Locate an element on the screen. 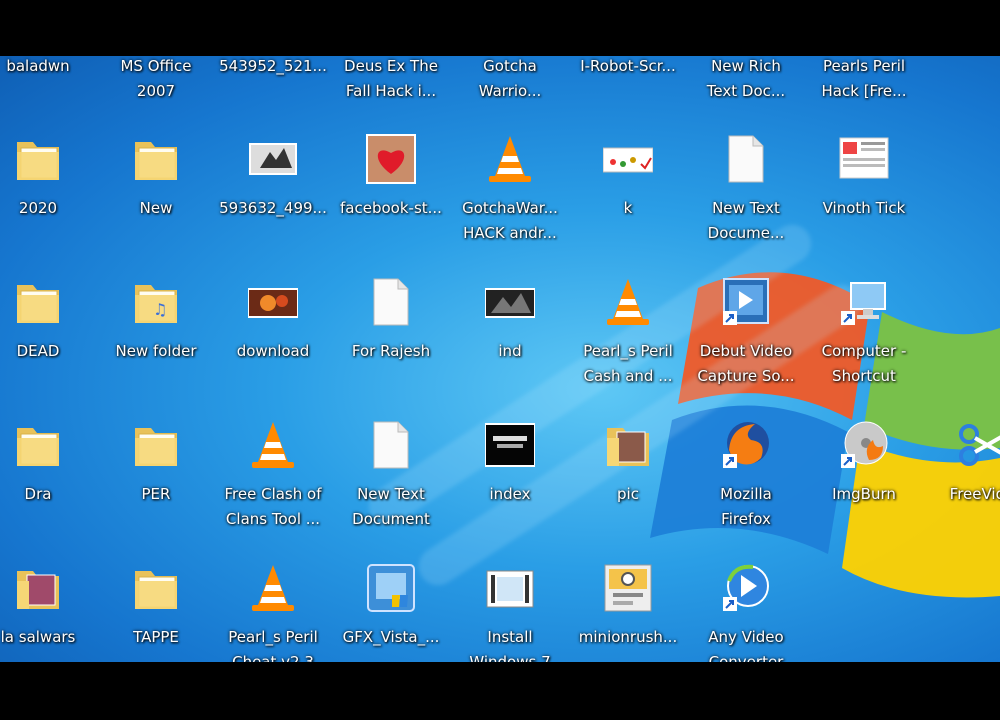 This screenshot has width=1000, height=720. desktop-item-new-folder: ♫ New folder is located at coordinates (156, 324).